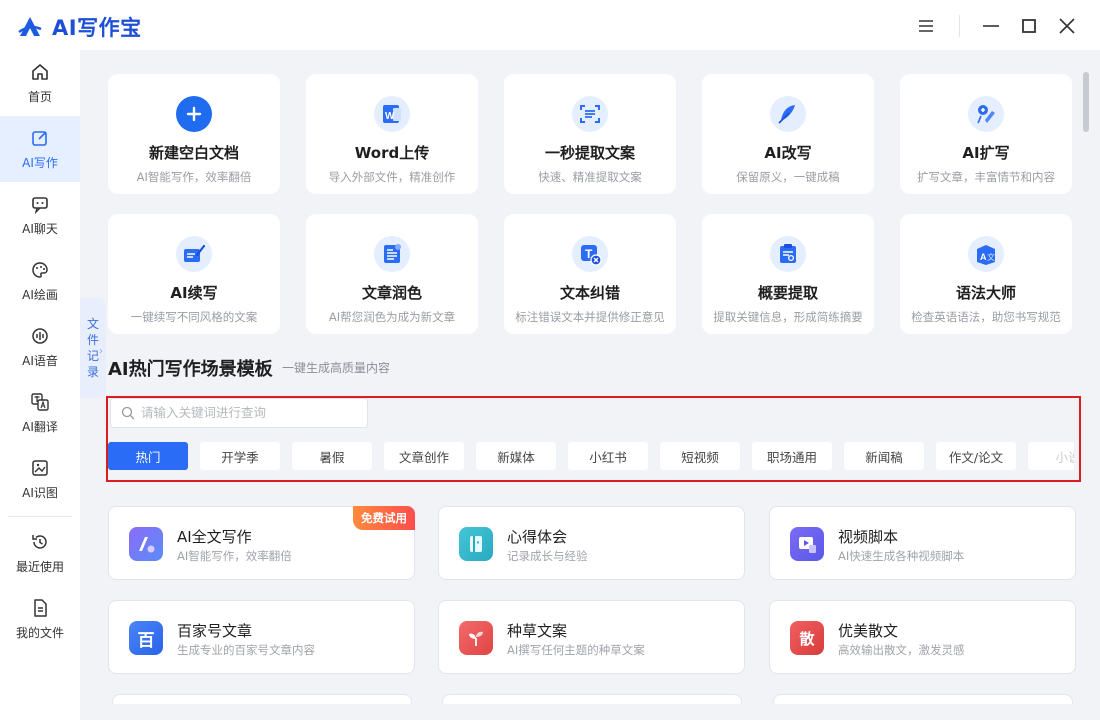 The height and width of the screenshot is (720, 1100). I want to click on feature-card-ai-continue: AI续写 一键续写不同风格的文案, so click(194, 274).